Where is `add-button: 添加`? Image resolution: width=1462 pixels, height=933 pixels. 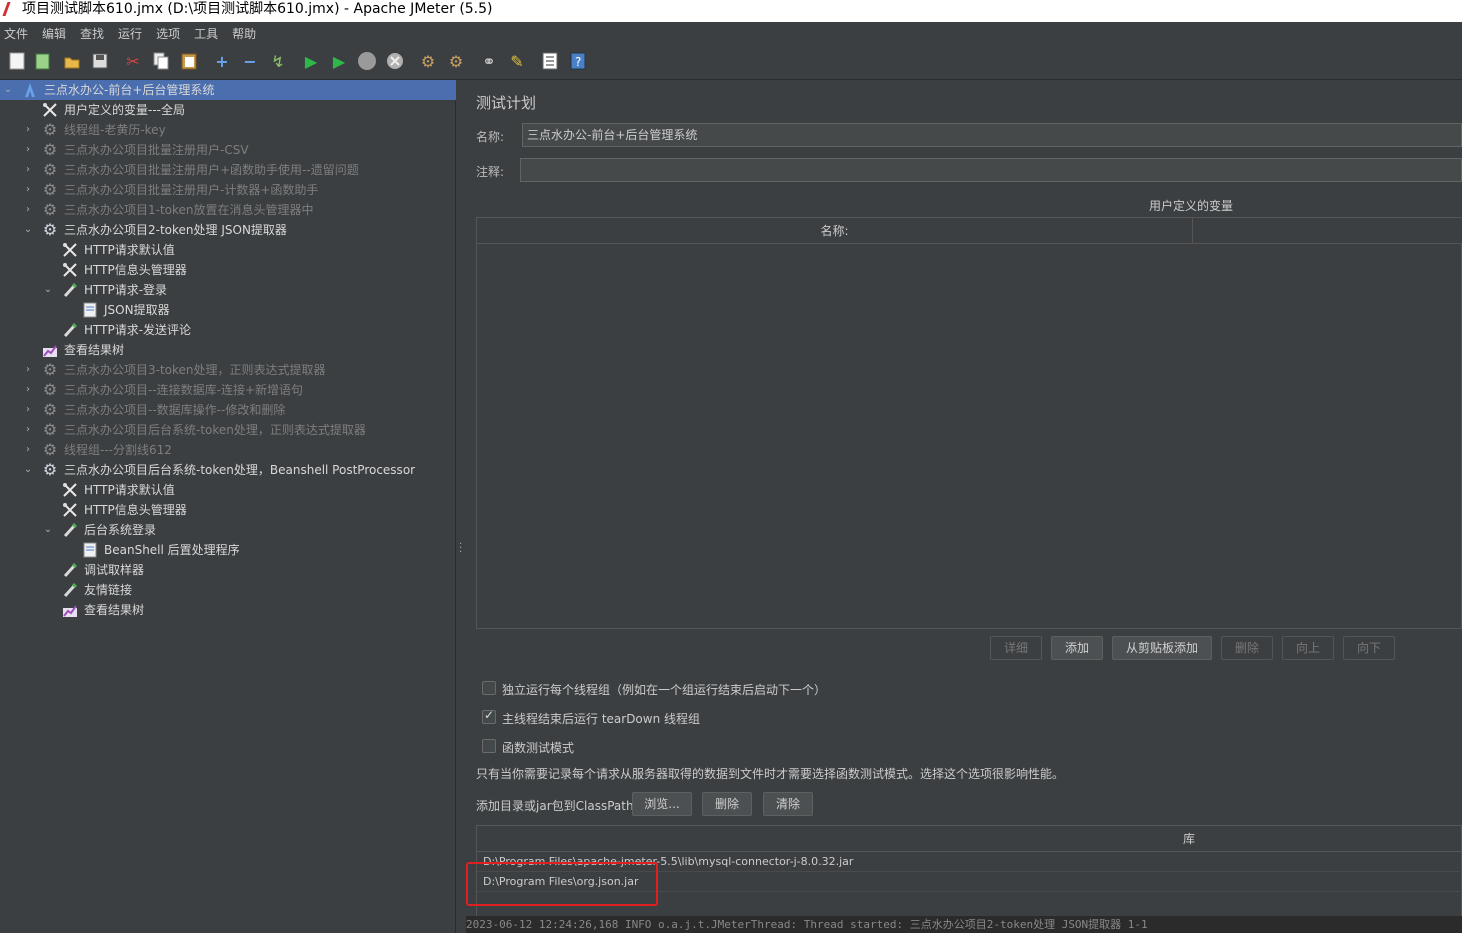
add-button: 添加 is located at coordinates (1077, 648).